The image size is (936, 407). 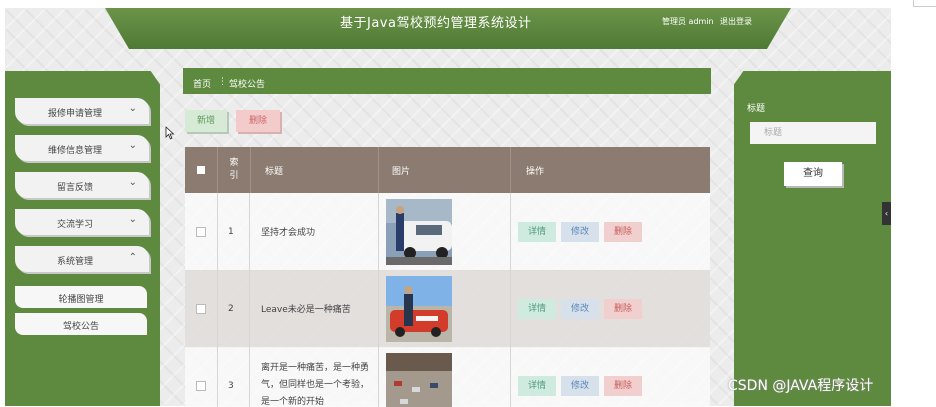 I want to click on column-header-image-label: 图片, so click(x=401, y=170).